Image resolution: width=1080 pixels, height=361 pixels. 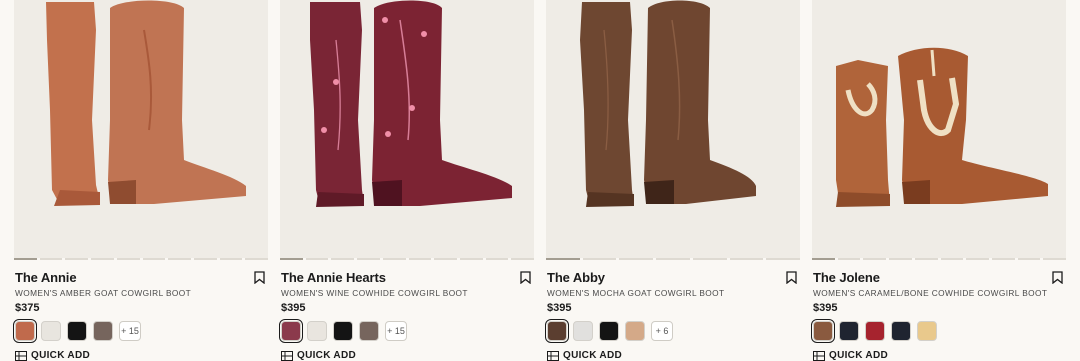 What do you see at coordinates (46, 277) in the screenshot?
I see `product-name: The Annie` at bounding box center [46, 277].